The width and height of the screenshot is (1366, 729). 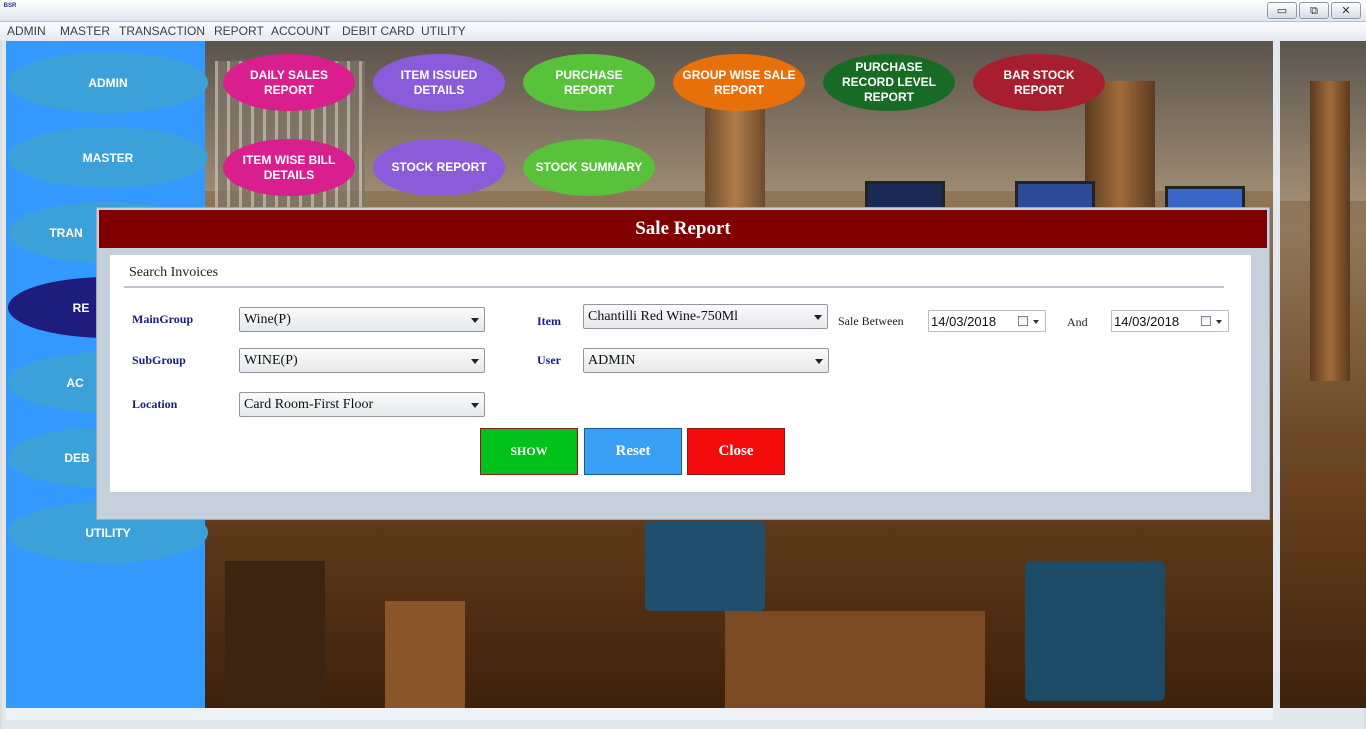 What do you see at coordinates (674, 287) in the screenshot?
I see `section-divider` at bounding box center [674, 287].